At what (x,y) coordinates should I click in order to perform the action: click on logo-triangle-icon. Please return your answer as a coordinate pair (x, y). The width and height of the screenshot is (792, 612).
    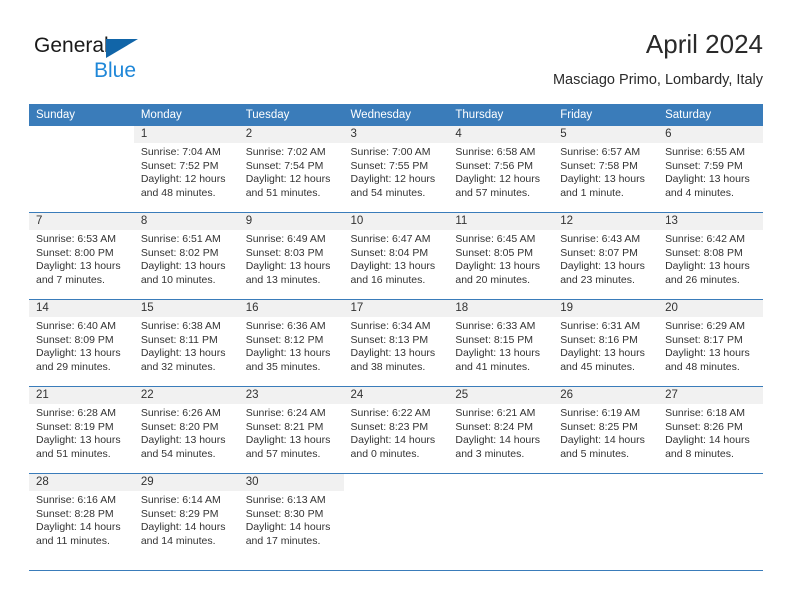
    Looking at the image, I should click on (122, 48).